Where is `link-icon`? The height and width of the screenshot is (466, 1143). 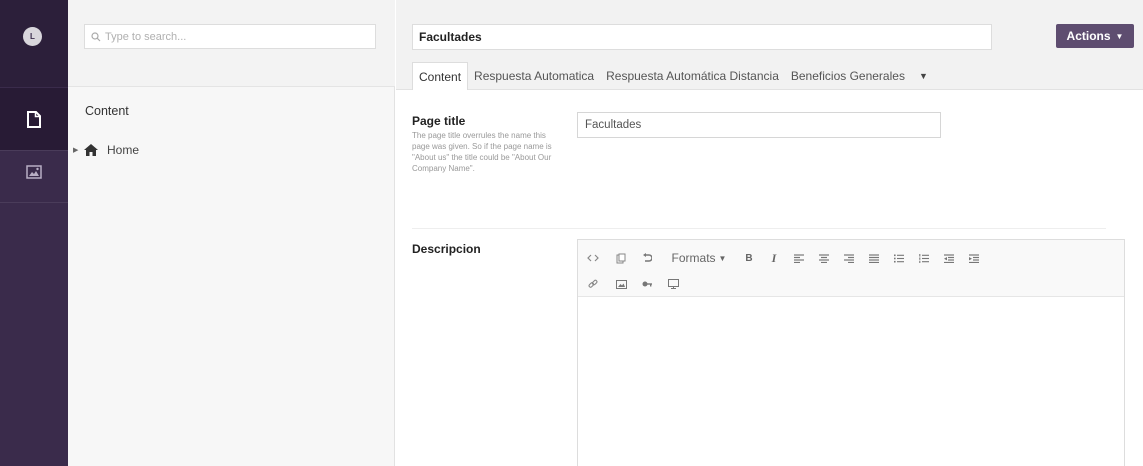 link-icon is located at coordinates (593, 284).